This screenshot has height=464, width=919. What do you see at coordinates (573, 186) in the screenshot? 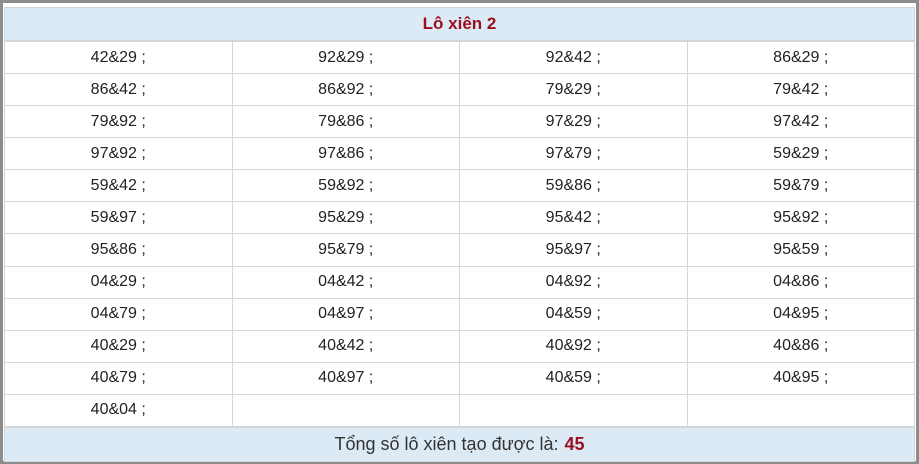
I see `table-cell: 59&86 ;` at bounding box center [573, 186].